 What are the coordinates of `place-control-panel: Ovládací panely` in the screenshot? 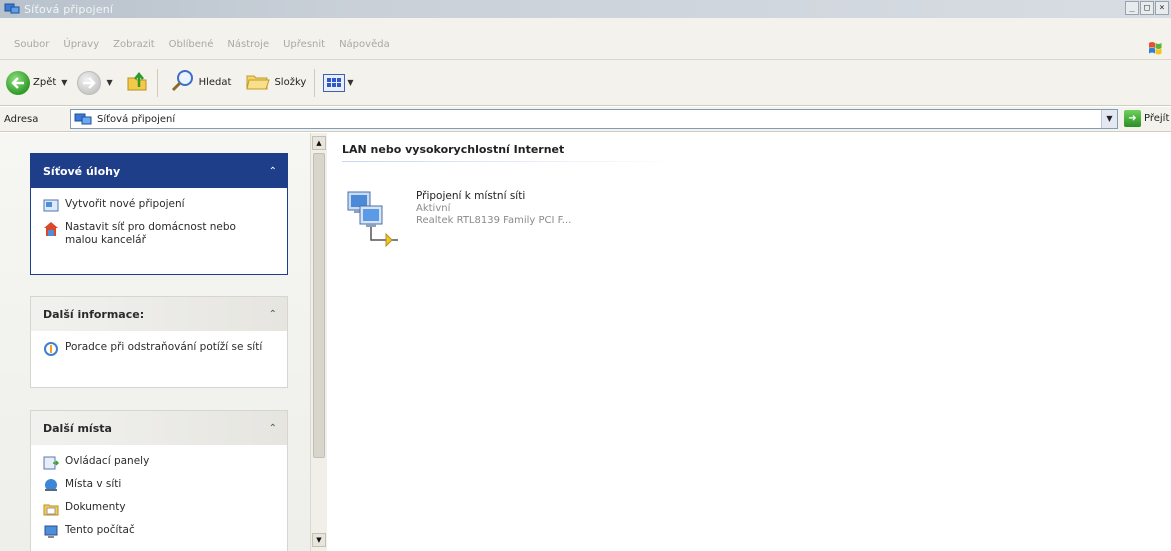 It's located at (159, 463).